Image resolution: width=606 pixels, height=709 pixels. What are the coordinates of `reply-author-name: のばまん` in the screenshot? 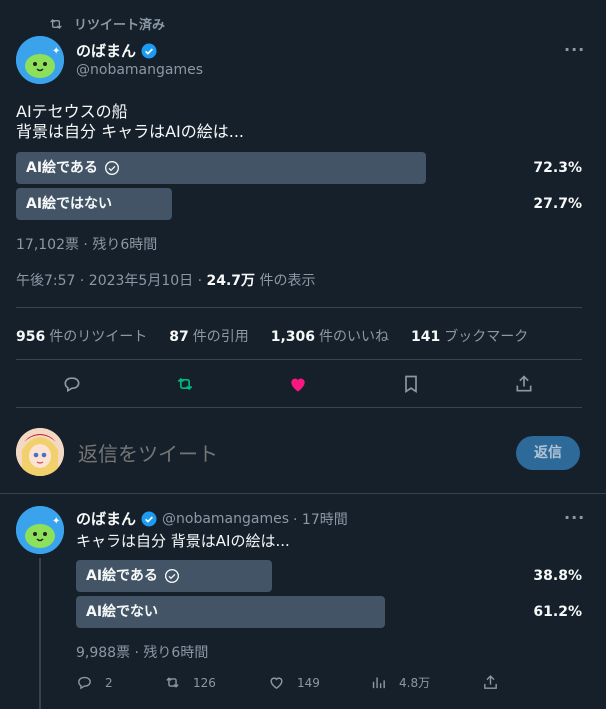 It's located at (106, 518).